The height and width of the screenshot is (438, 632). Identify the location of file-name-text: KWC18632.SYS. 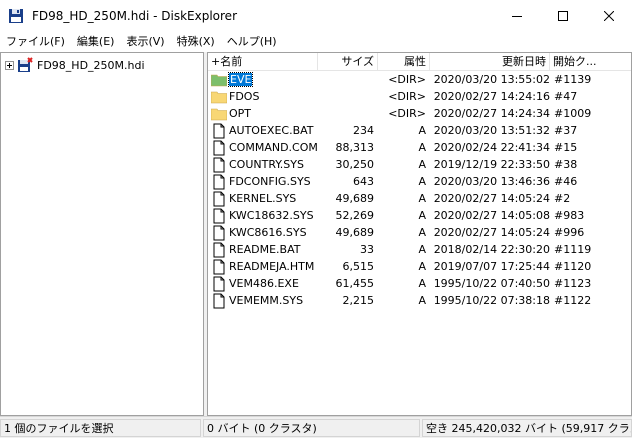
(271, 215).